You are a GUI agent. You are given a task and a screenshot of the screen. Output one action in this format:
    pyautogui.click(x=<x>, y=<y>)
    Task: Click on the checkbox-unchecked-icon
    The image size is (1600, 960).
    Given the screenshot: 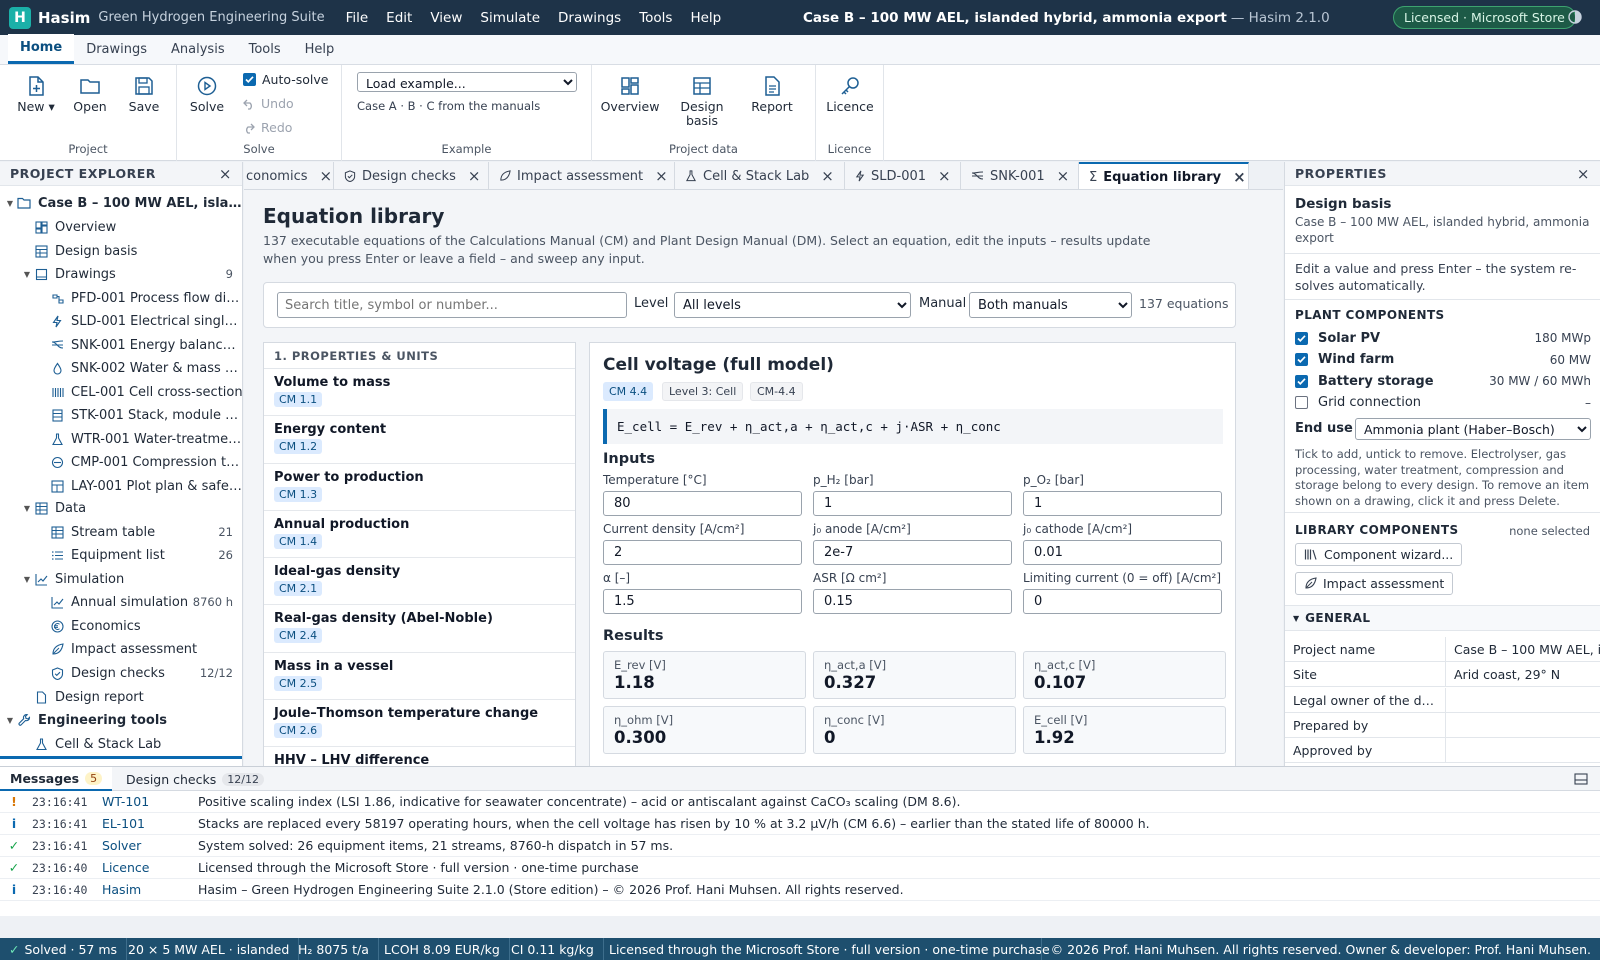 What is the action you would take?
    pyautogui.click(x=1301, y=402)
    